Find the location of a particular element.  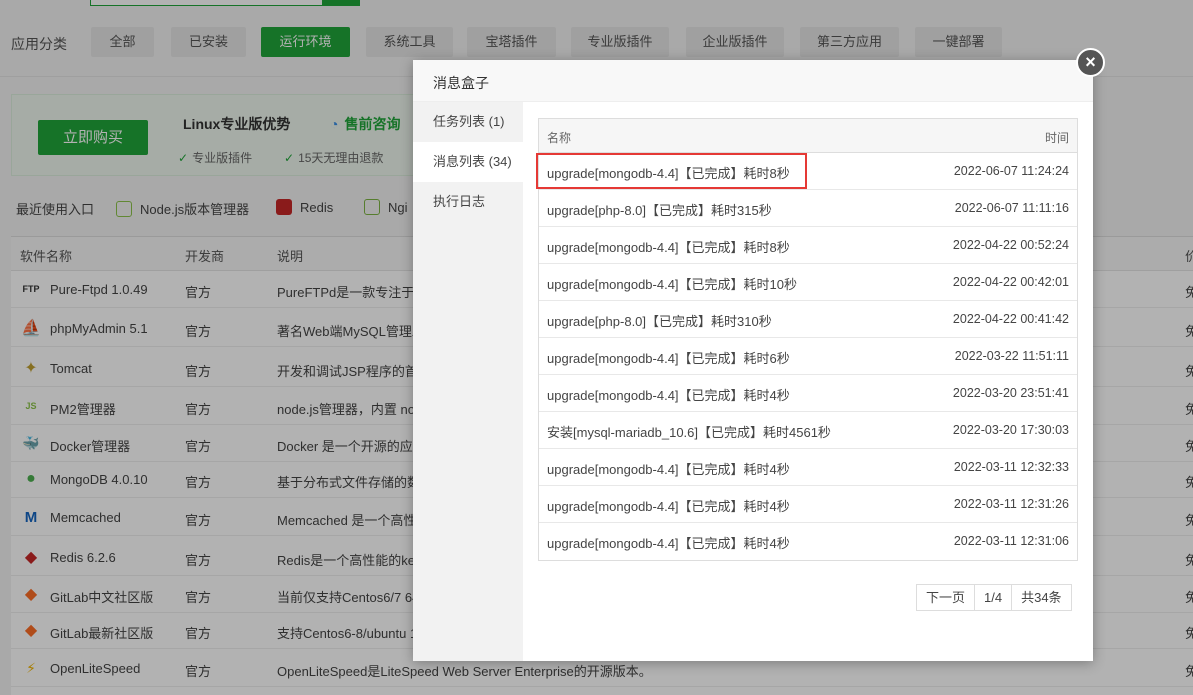

modal-title: 消息盒子 is located at coordinates (753, 81).